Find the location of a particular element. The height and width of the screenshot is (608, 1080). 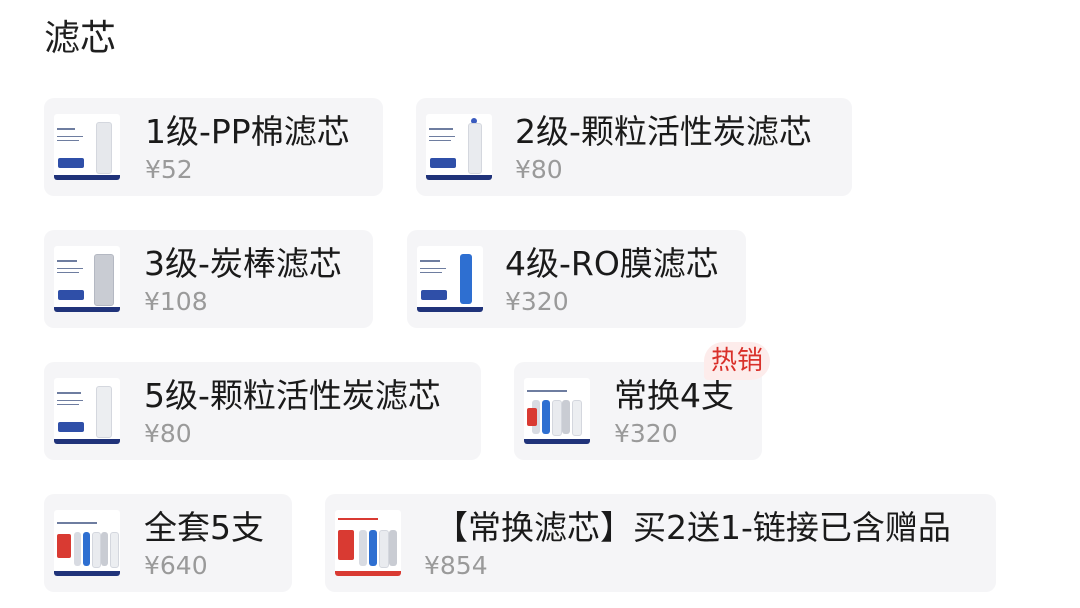

option-card-8: 【常换滤芯】买2送1-链接已含赠品 ¥854 is located at coordinates (660, 543).